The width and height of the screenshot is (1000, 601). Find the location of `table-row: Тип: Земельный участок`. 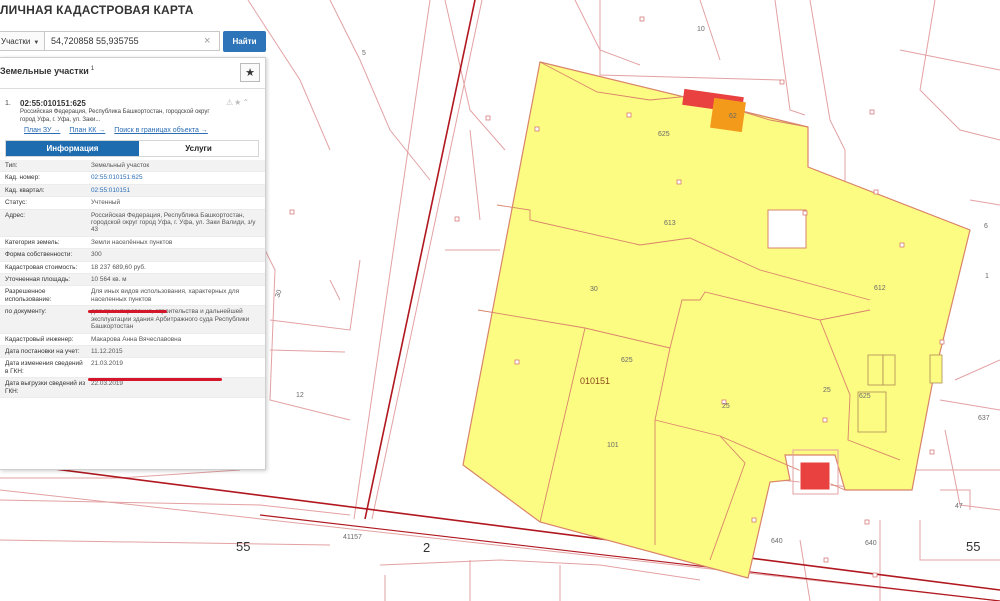

table-row: Тип: Земельный участок is located at coordinates (132, 166).